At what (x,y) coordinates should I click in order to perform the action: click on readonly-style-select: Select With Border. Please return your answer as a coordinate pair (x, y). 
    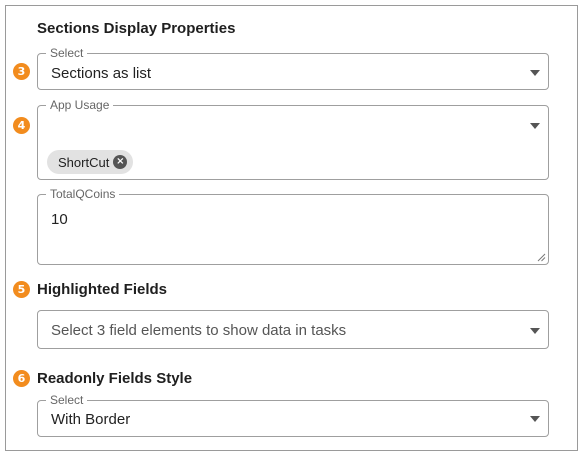
    Looking at the image, I should click on (293, 415).